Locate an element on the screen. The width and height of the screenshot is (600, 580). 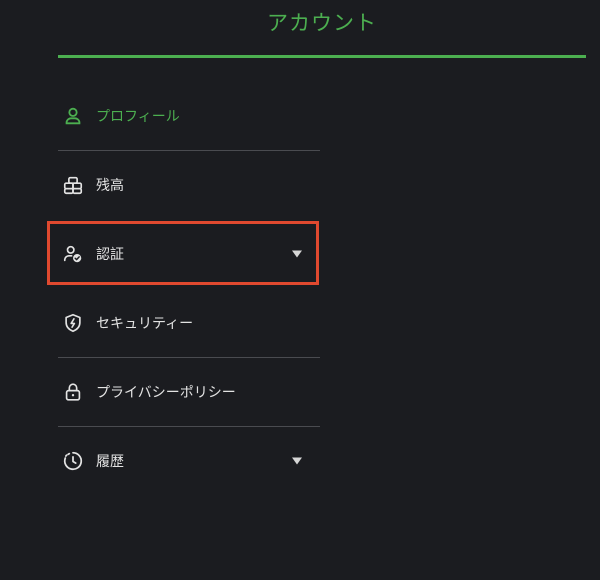
menu-item-history: 履歴 is located at coordinates (189, 461).